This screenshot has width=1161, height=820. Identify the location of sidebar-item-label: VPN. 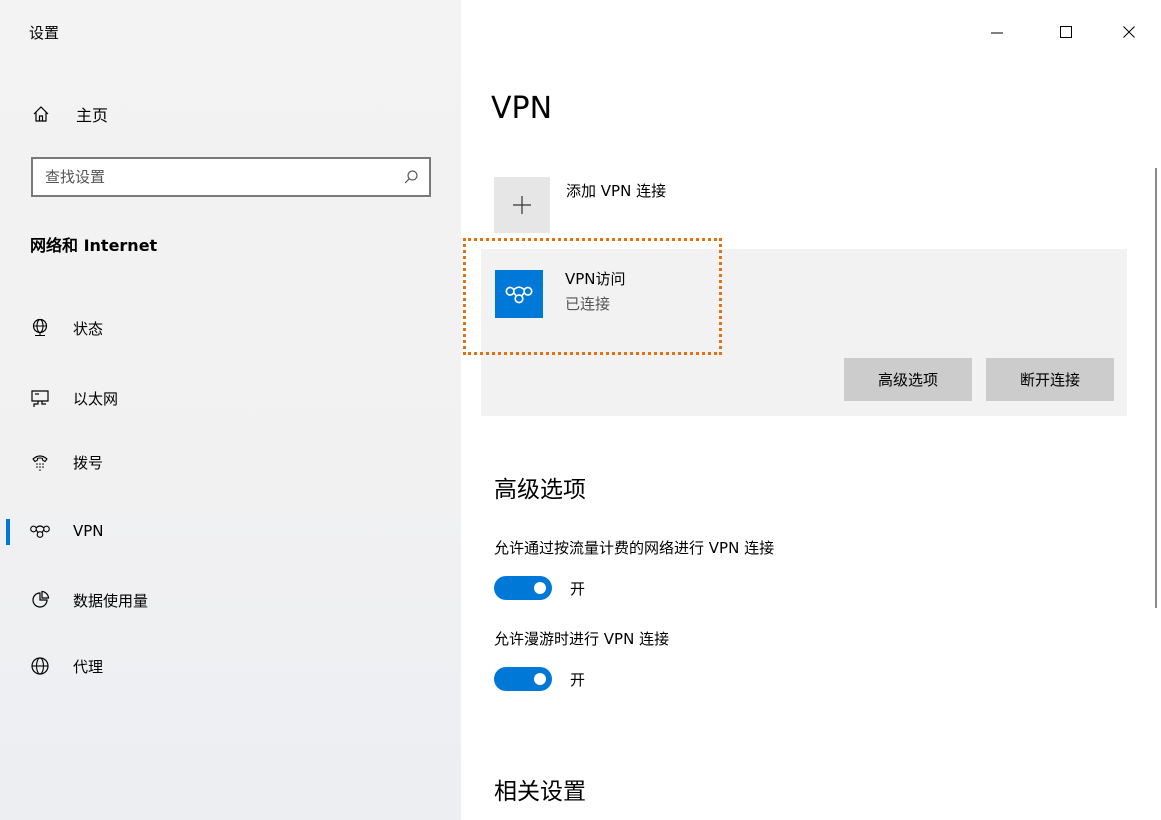
(88, 531).